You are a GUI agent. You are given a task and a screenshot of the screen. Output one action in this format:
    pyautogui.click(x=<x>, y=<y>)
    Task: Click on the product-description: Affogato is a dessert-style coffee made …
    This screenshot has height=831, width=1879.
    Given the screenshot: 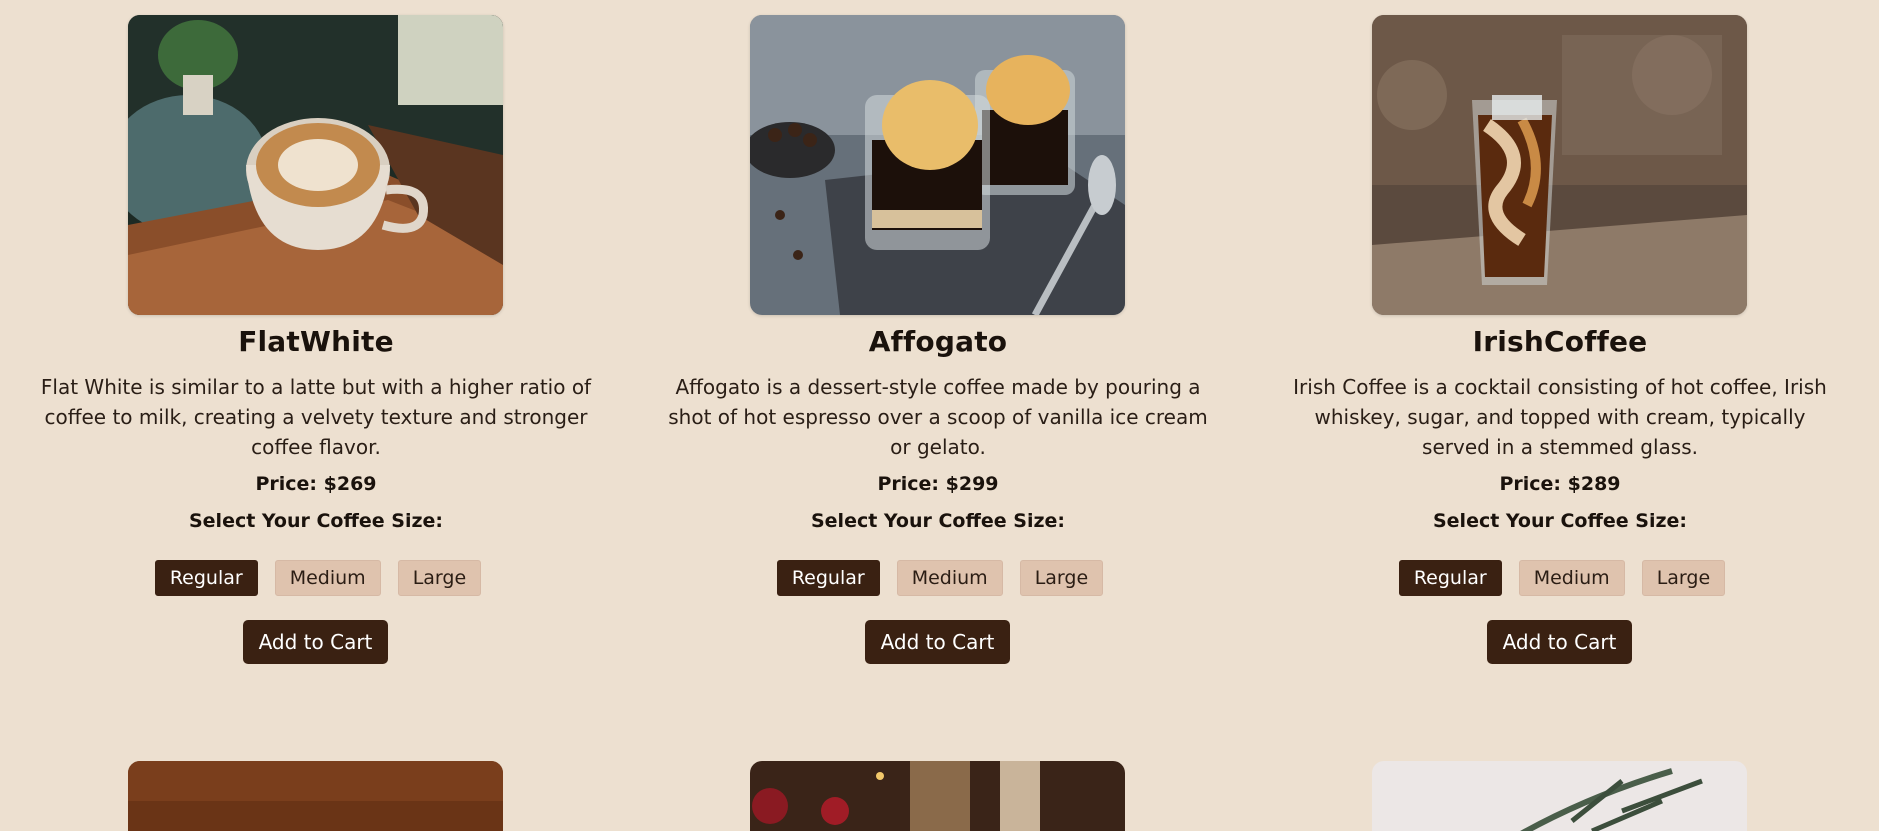 What is the action you would take?
    pyautogui.click(x=938, y=417)
    